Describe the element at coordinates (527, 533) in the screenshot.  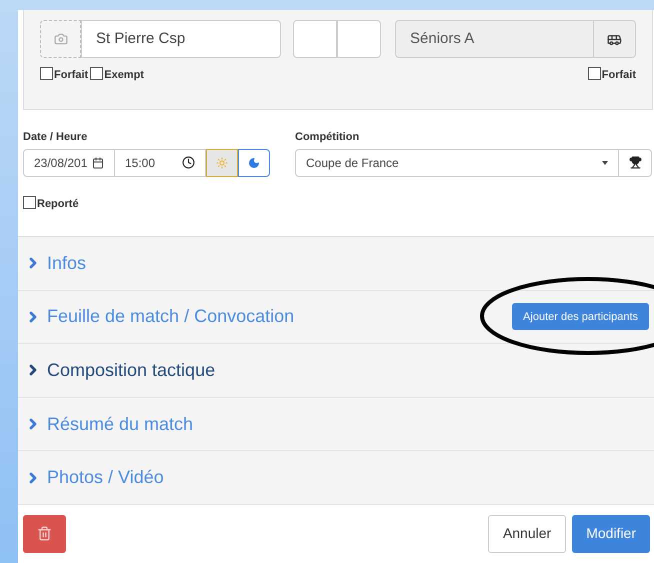
I see `cancel-button: Annuler` at that location.